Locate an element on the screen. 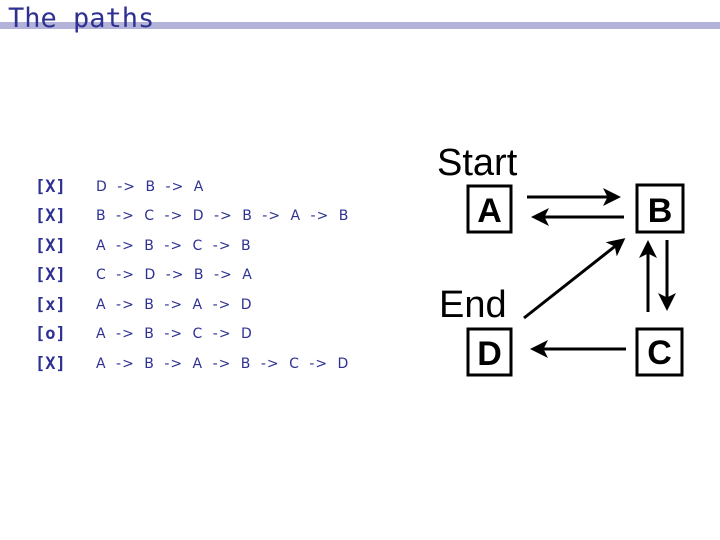  node-d: D is located at coordinates (489, 352).